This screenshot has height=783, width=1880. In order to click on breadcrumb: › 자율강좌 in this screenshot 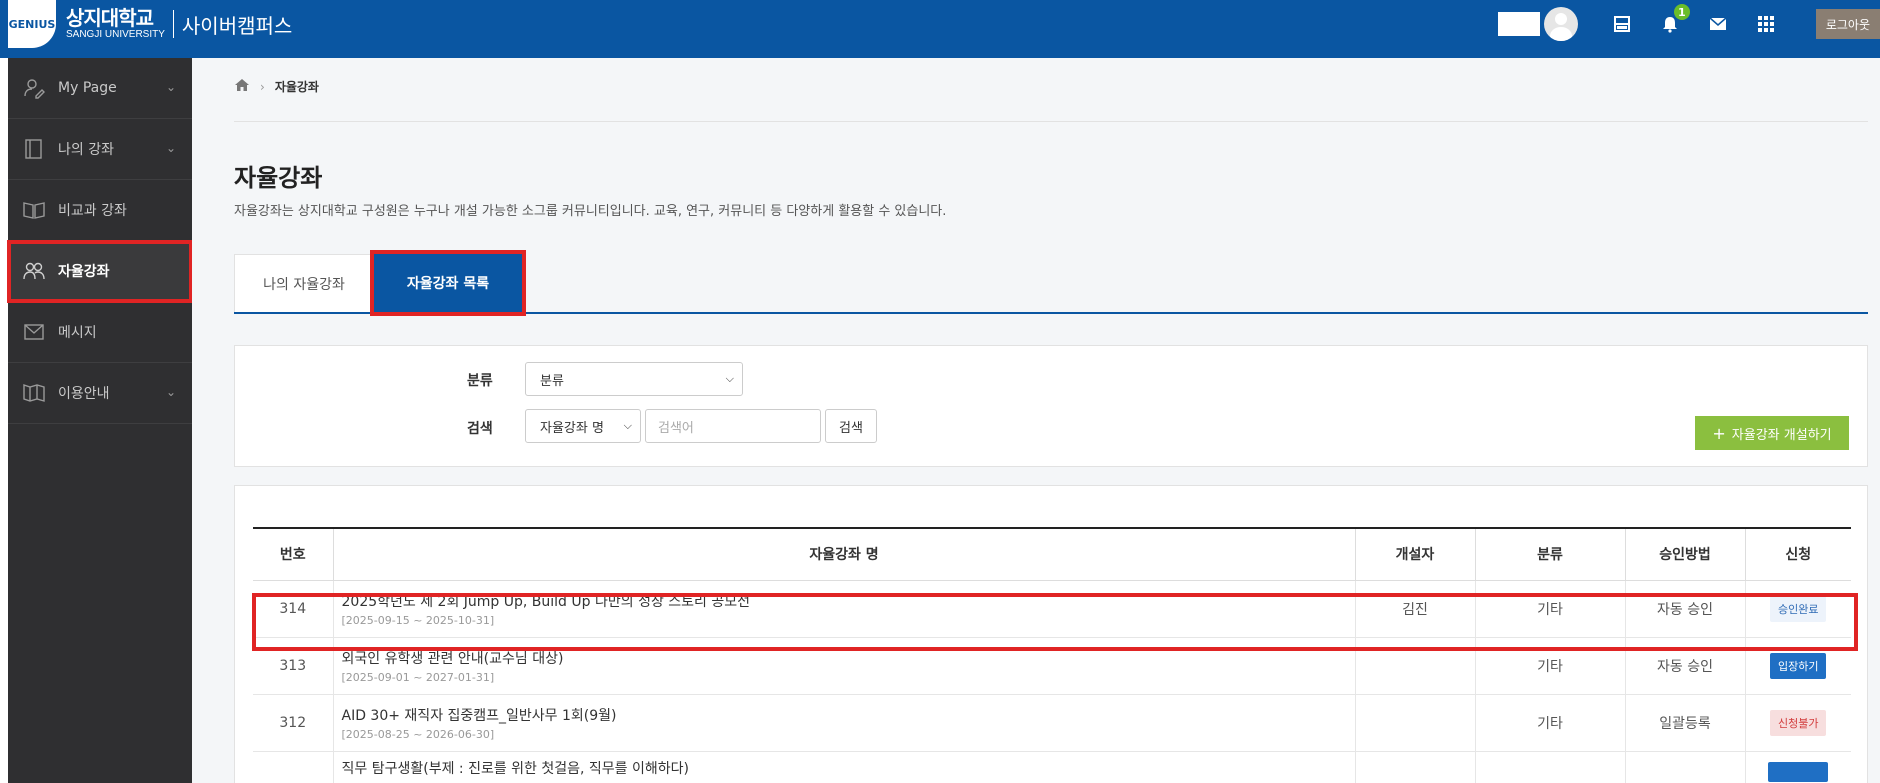, I will do `click(276, 86)`.